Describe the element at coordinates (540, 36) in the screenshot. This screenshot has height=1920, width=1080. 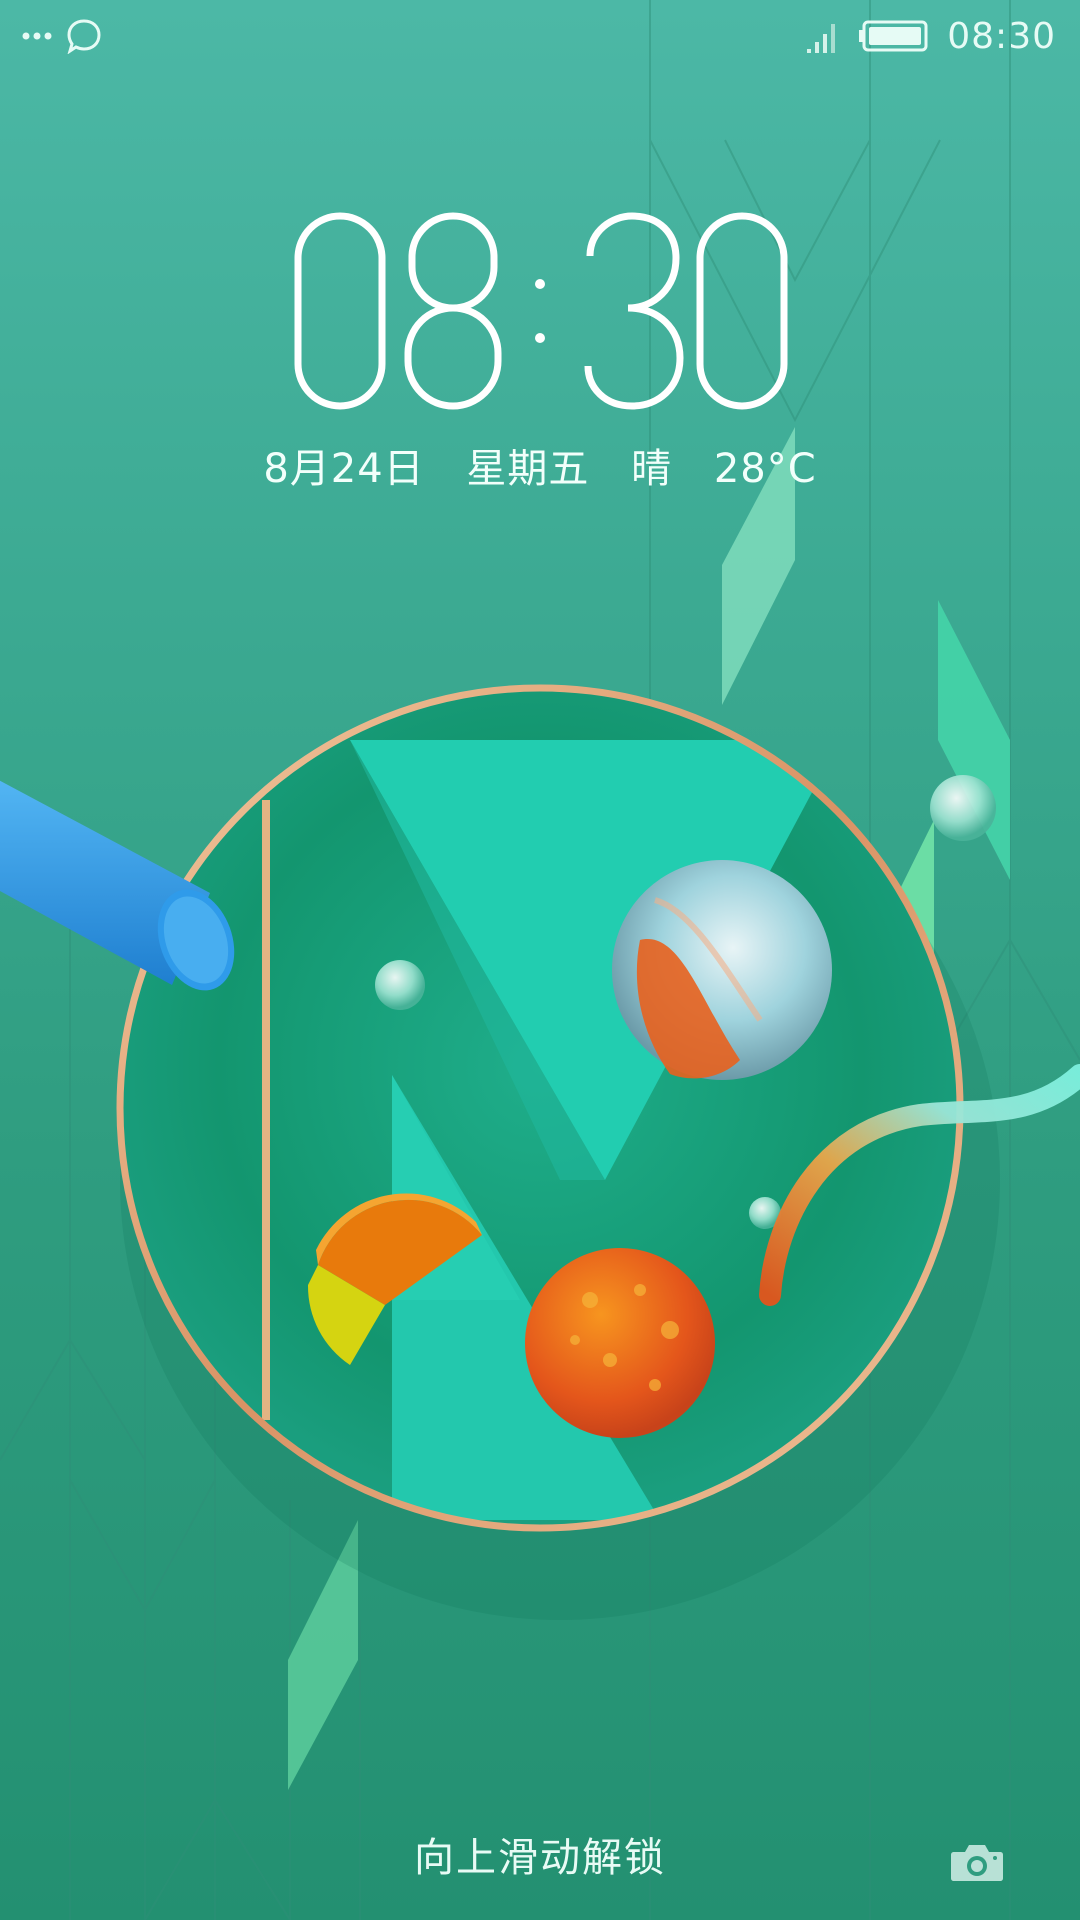
I see `status-bar: 08:30` at that location.